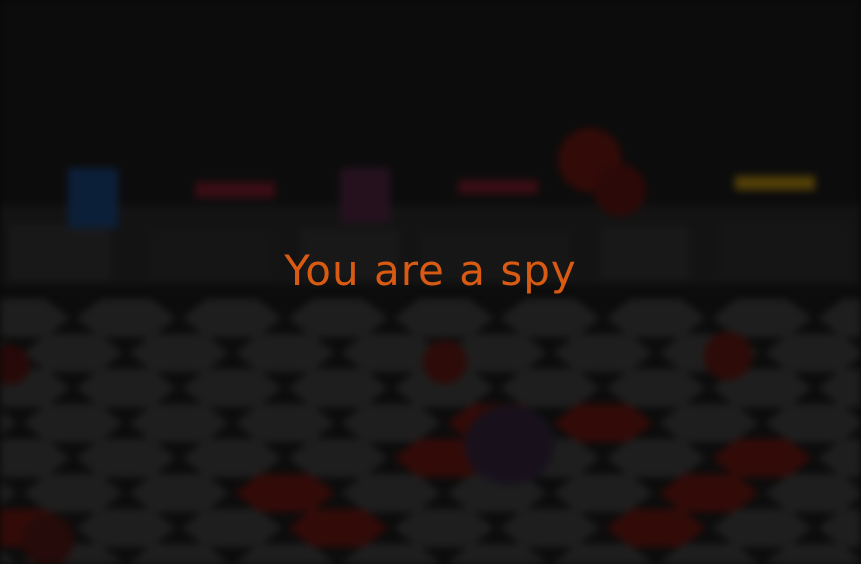 The width and height of the screenshot is (861, 564). What do you see at coordinates (430, 270) in the screenshot?
I see `role-announcement: You are a spy` at bounding box center [430, 270].